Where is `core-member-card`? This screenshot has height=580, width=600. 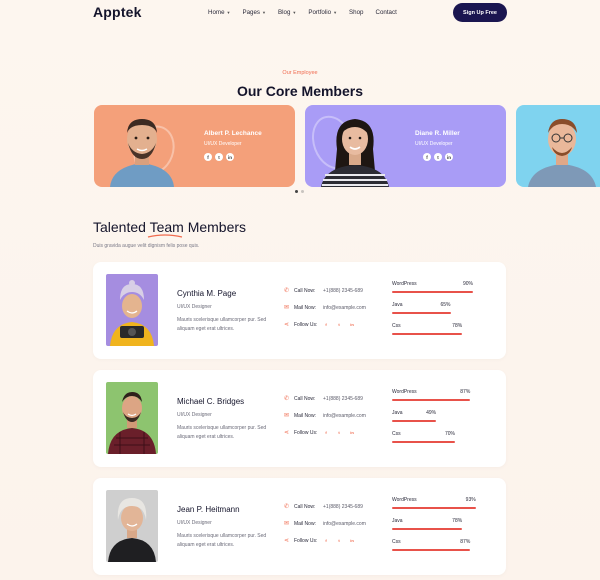 core-member-card is located at coordinates (558, 146).